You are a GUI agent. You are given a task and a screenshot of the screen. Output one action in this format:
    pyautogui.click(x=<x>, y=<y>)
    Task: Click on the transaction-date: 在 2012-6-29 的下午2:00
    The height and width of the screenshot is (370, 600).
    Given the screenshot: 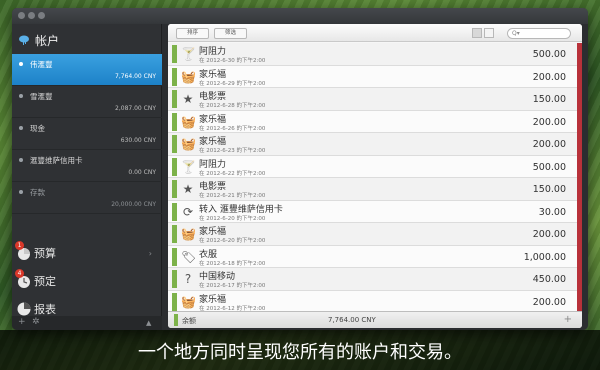 What is the action you would take?
    pyautogui.click(x=232, y=83)
    